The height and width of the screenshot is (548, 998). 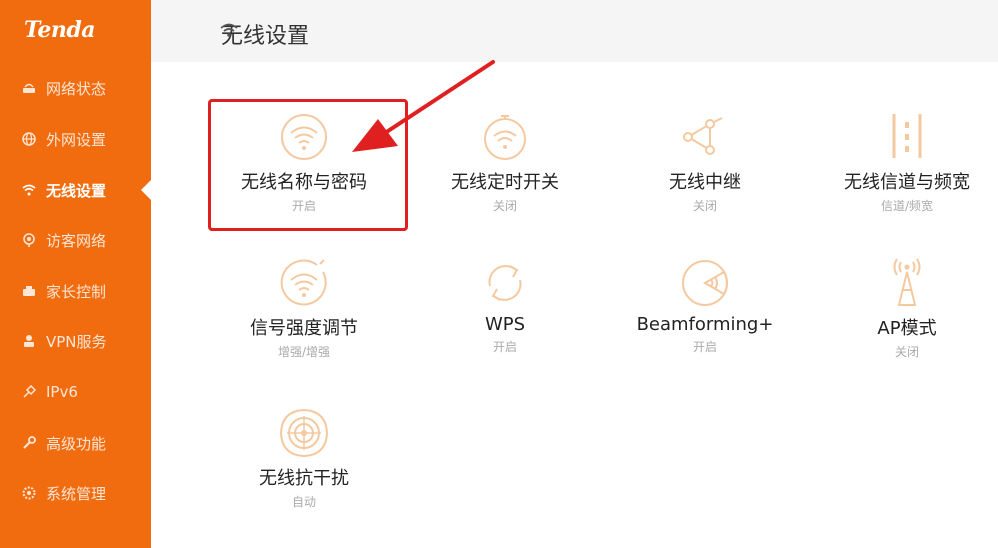 What do you see at coordinates (304, 163) in the screenshot?
I see `tile-wifi-name-password: 无线名称与密码 开启` at bounding box center [304, 163].